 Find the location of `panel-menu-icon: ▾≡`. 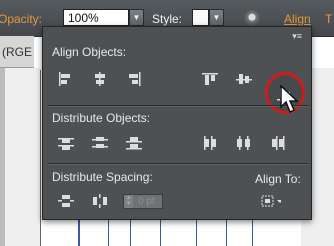

panel-menu-icon: ▾≡ is located at coordinates (297, 36).